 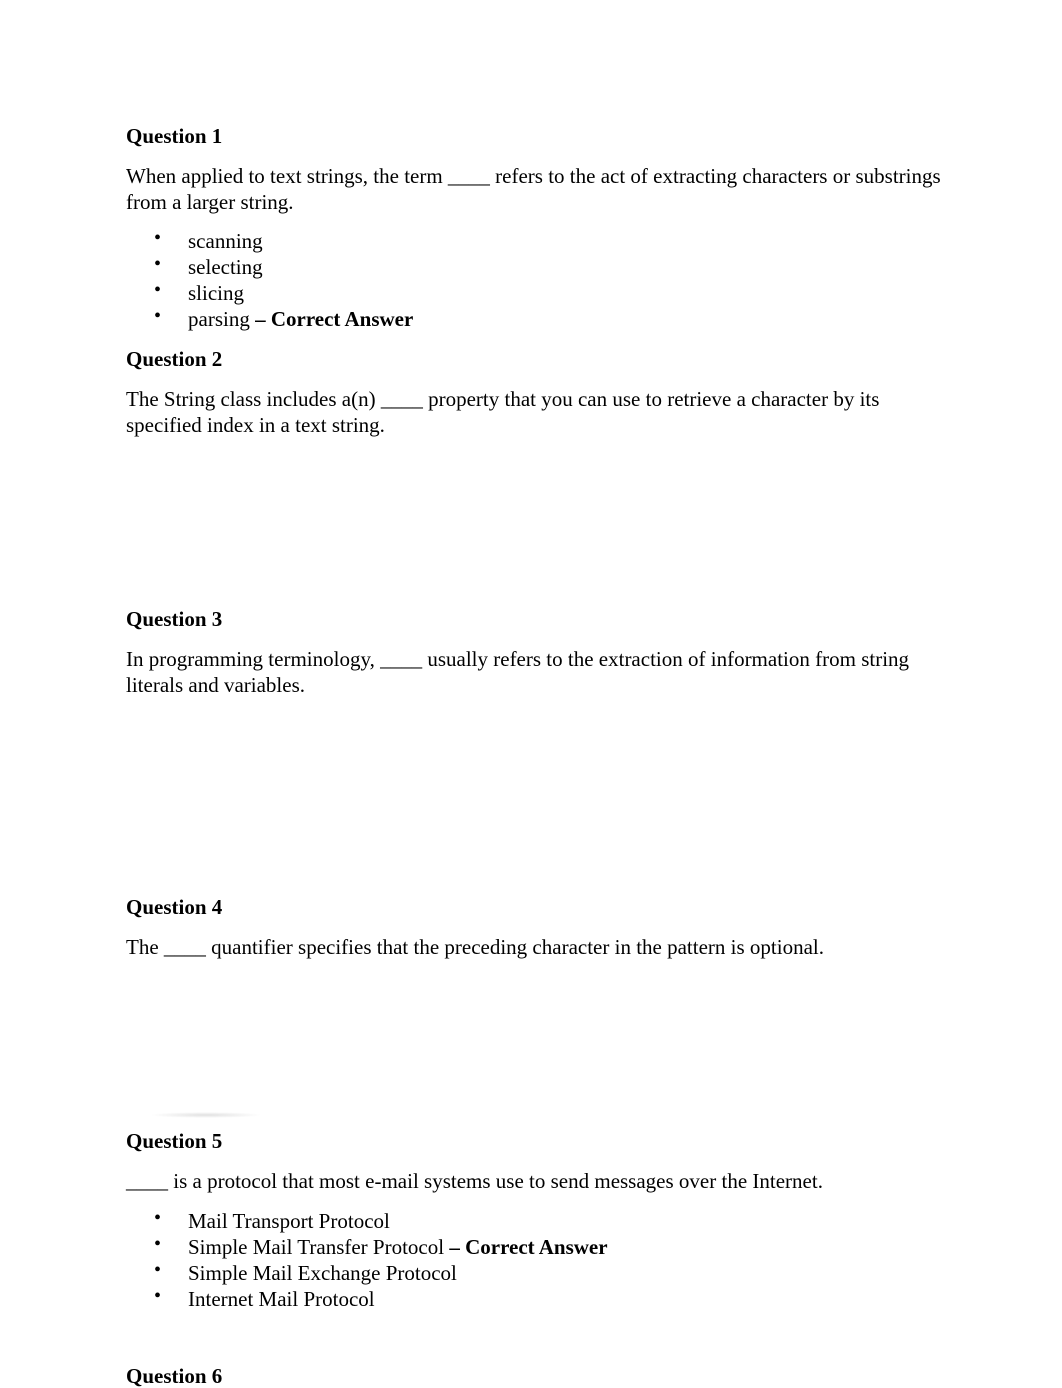 What do you see at coordinates (174, 619) in the screenshot?
I see `question-title: Question 3` at bounding box center [174, 619].